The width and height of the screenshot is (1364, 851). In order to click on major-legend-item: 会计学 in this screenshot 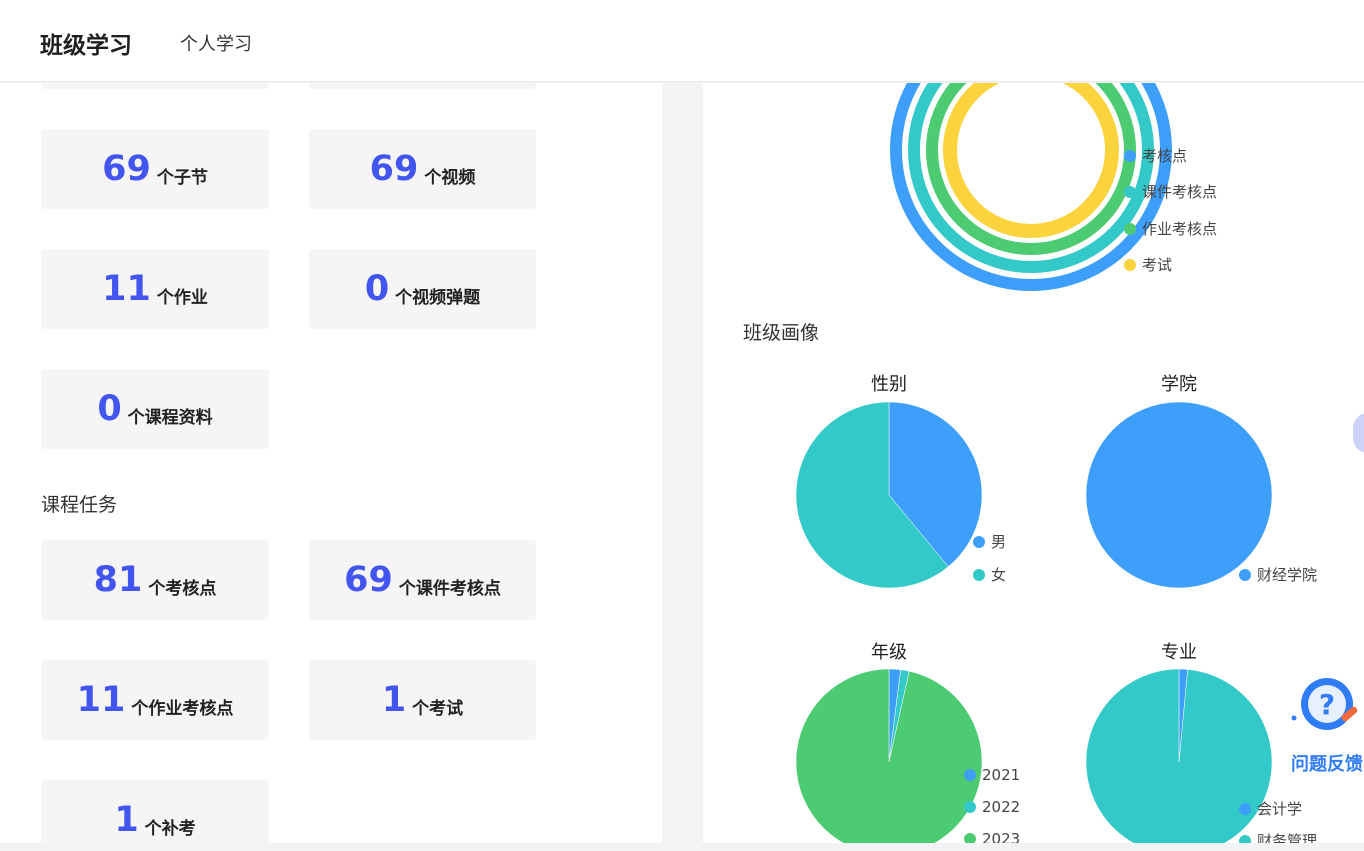, I will do `click(1270, 808)`.